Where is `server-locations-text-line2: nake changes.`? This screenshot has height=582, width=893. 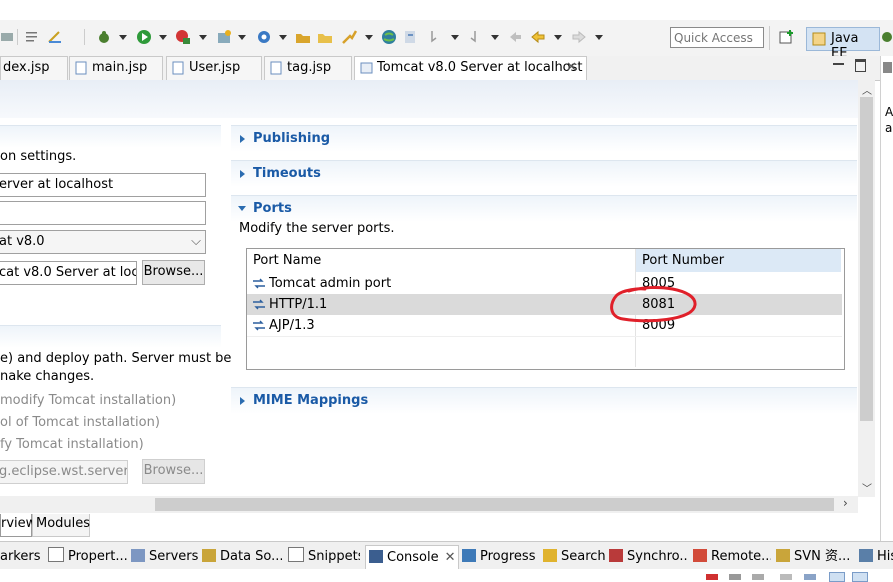
server-locations-text-line2: nake changes. is located at coordinates (47, 376).